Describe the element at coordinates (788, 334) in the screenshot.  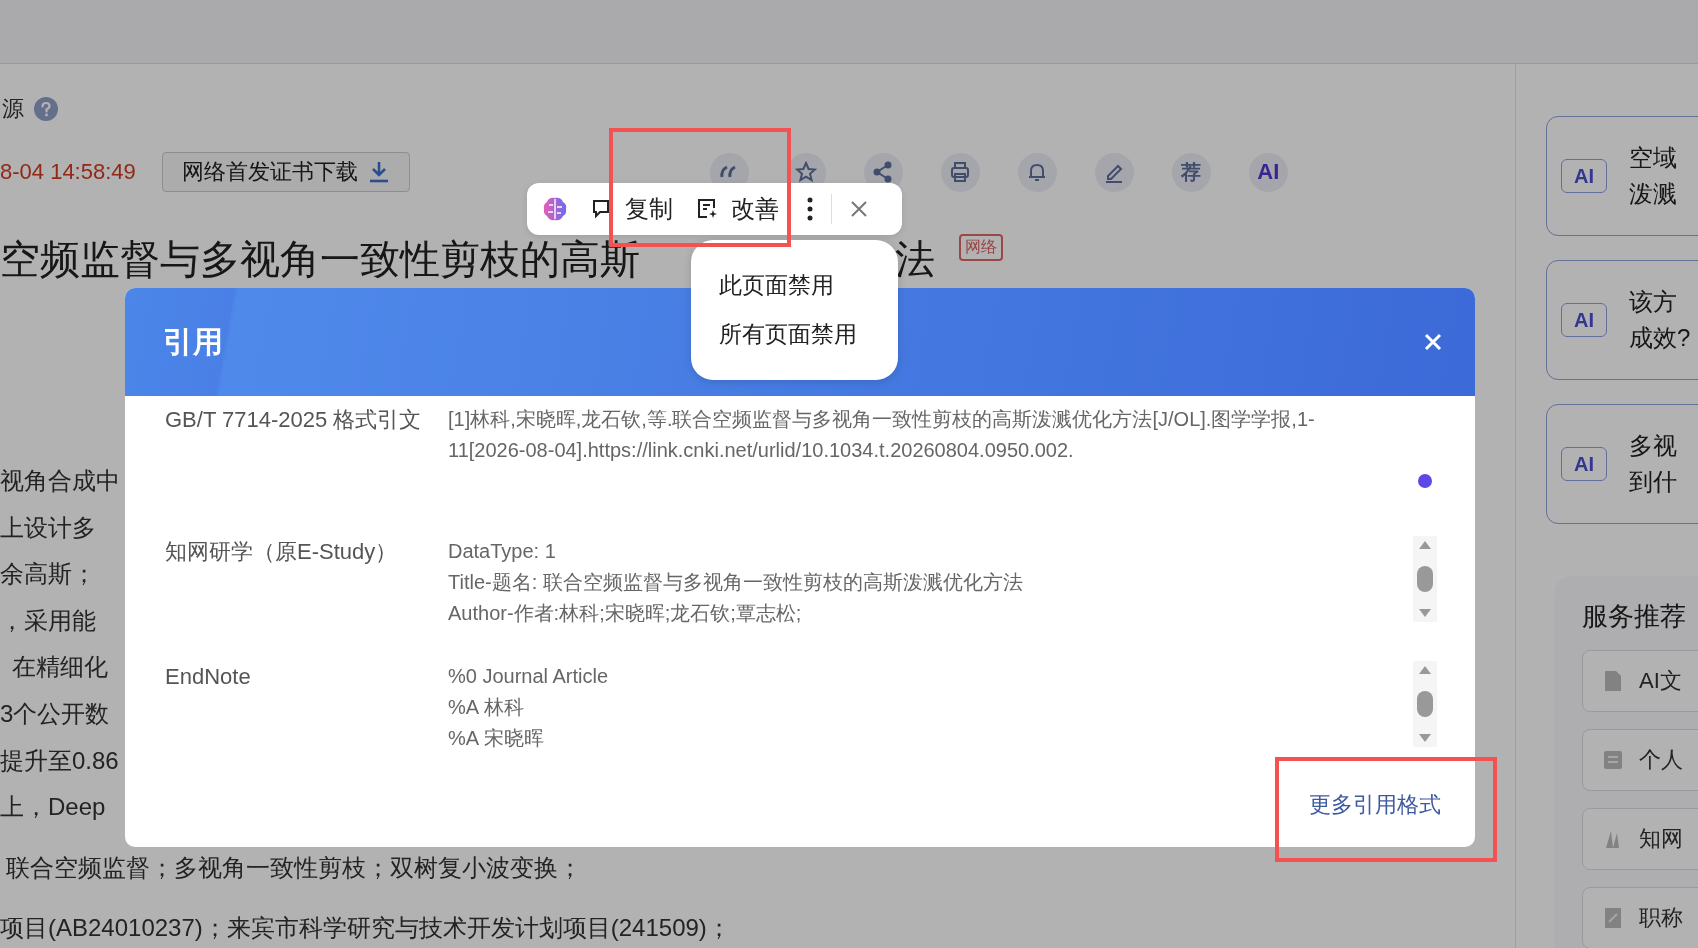
I see `menu-item: 所有页面禁用` at that location.